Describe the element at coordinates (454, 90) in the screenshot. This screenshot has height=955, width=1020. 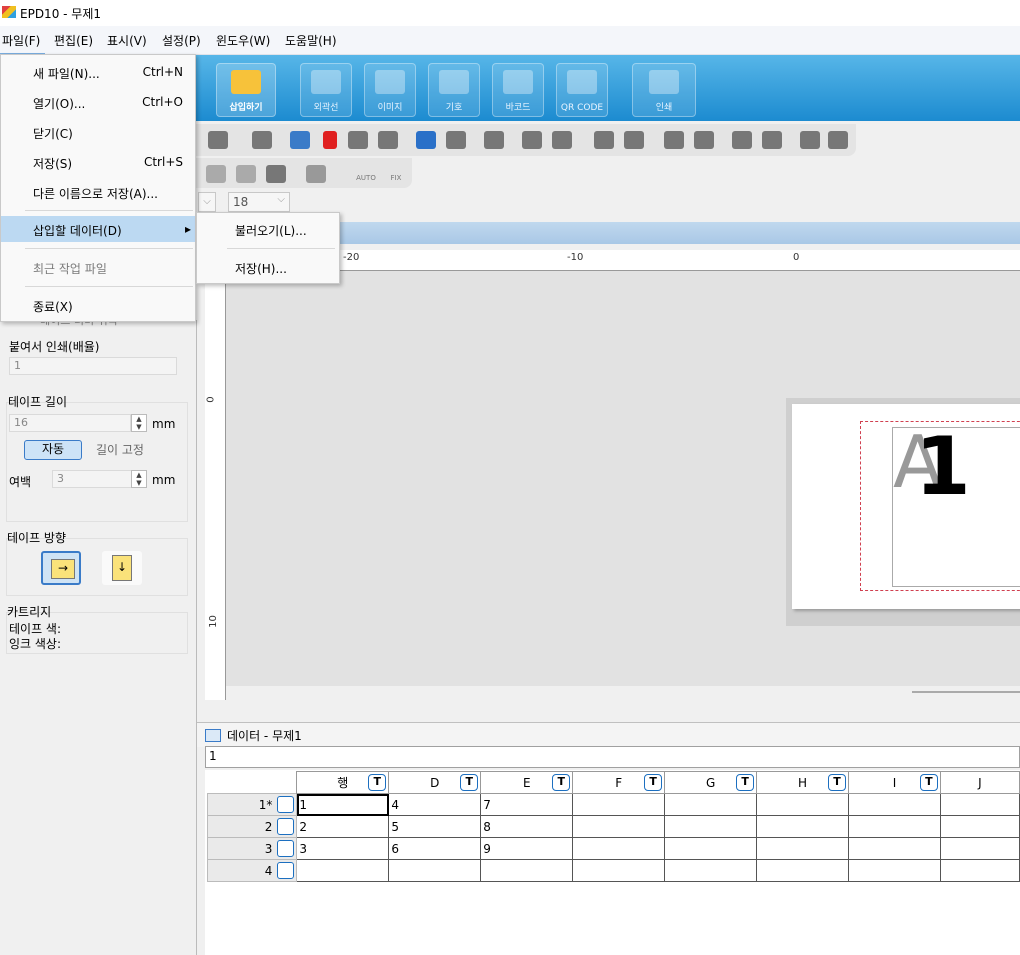
I see `symbol-button: 기호` at that location.